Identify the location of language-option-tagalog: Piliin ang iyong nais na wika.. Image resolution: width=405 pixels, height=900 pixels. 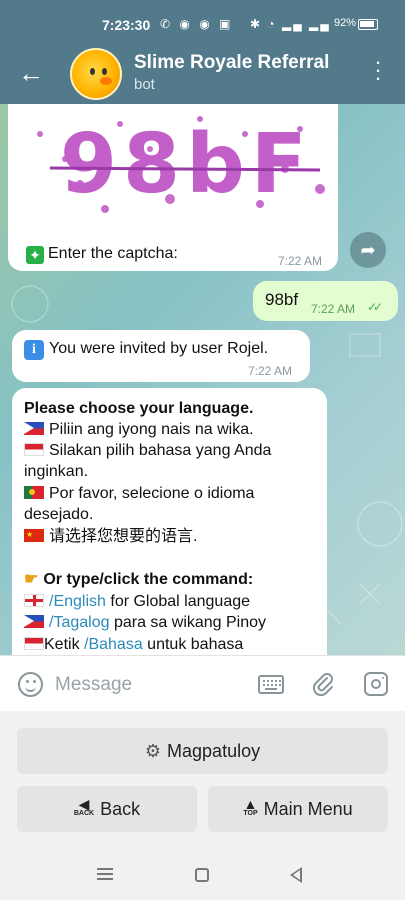
(139, 430).